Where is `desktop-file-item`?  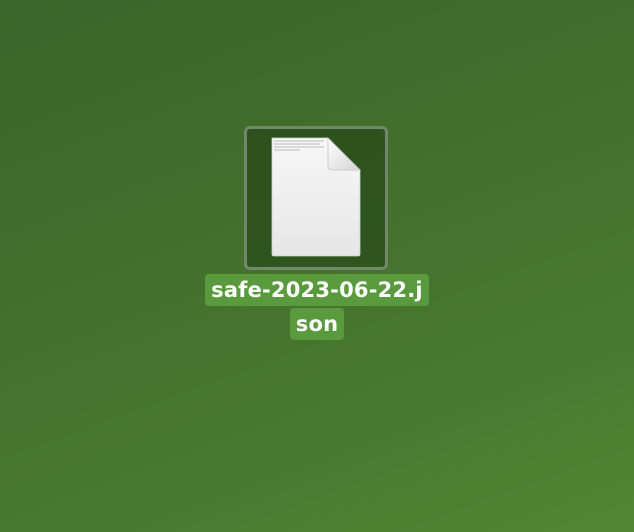
desktop-file-item is located at coordinates (316, 198).